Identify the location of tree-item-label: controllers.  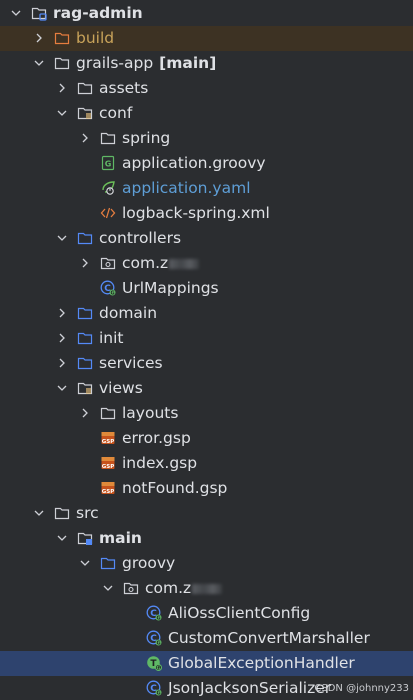
(140, 238).